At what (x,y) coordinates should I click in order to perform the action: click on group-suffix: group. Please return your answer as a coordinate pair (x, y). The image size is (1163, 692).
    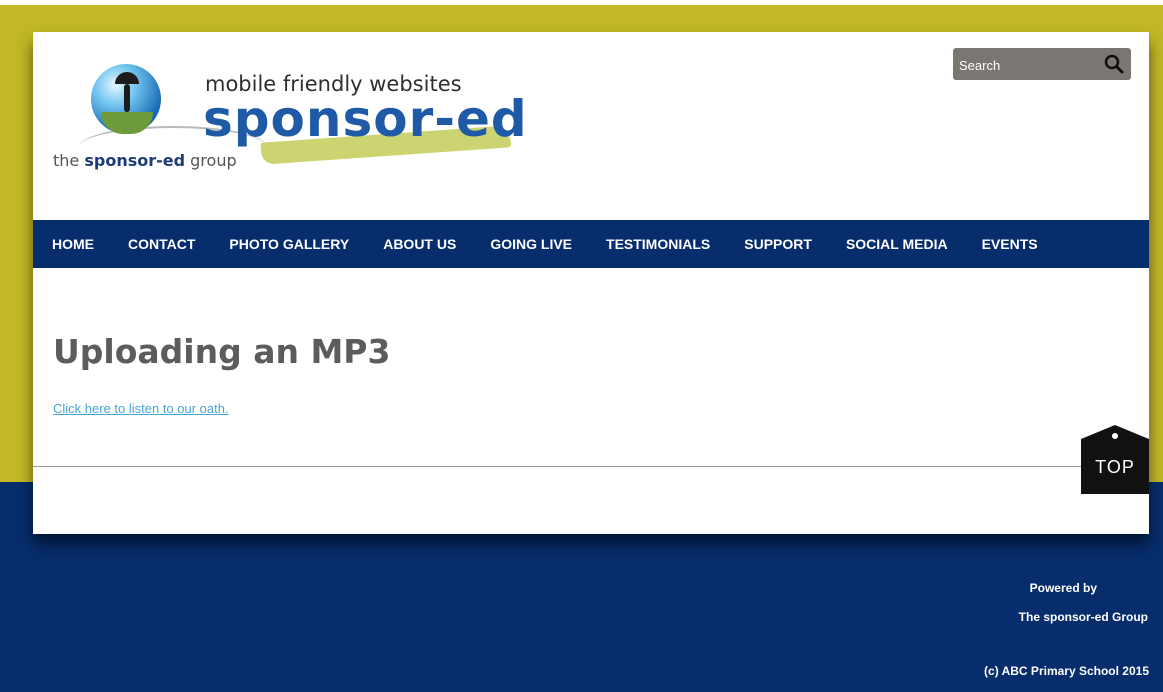
    Looking at the image, I should click on (211, 160).